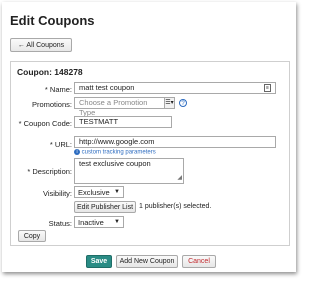  Describe the element at coordinates (52, 20) in the screenshot. I see `page-title: Edit Coupons` at that location.